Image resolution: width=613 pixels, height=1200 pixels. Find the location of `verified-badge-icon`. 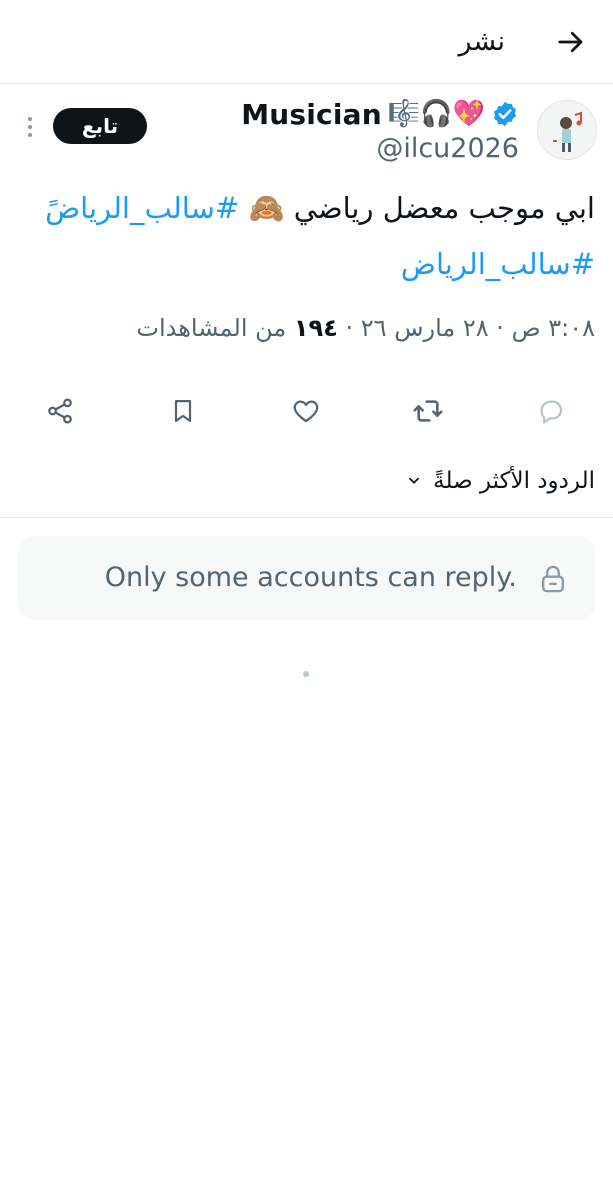

verified-badge-icon is located at coordinates (505, 114).